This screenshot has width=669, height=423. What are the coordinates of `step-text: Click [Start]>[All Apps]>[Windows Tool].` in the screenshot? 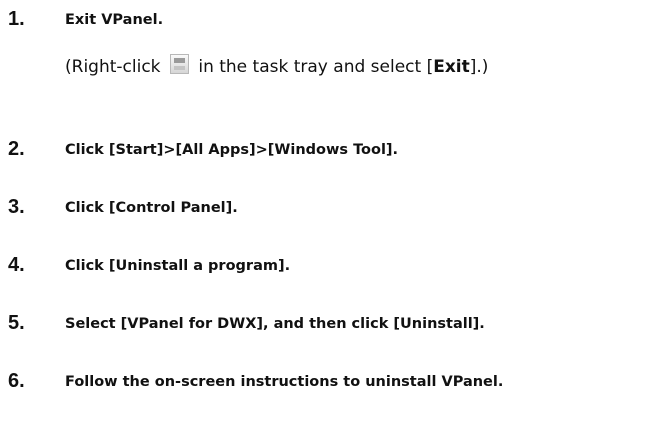 It's located at (232, 150).